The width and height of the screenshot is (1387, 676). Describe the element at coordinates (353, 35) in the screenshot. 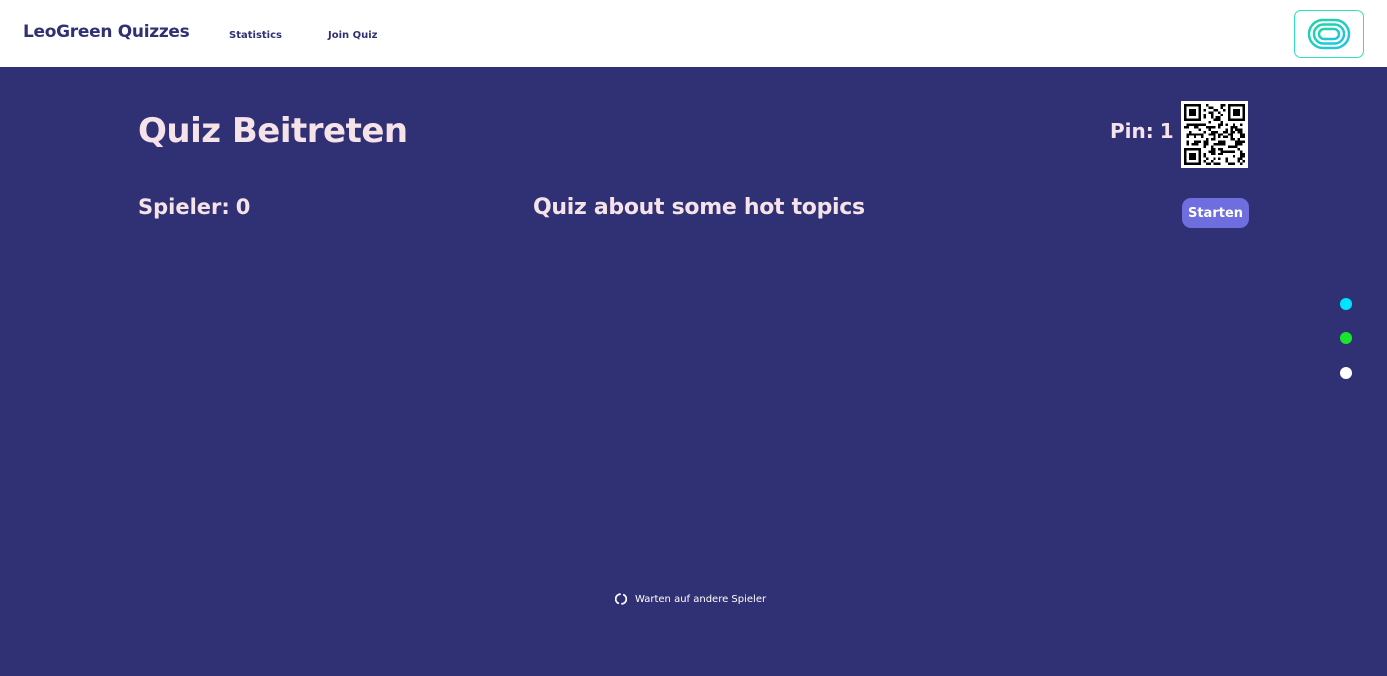

I see `nav-link-join-quiz: Join Quiz` at that location.